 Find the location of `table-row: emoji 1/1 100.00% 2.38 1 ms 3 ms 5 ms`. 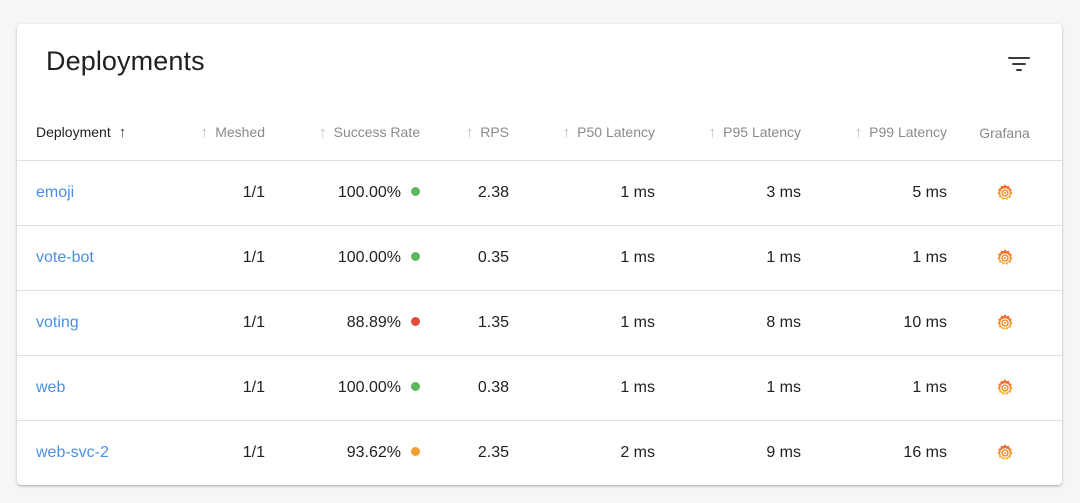

table-row: emoji 1/1 100.00% 2.38 1 ms 3 ms 5 ms is located at coordinates (539, 193).